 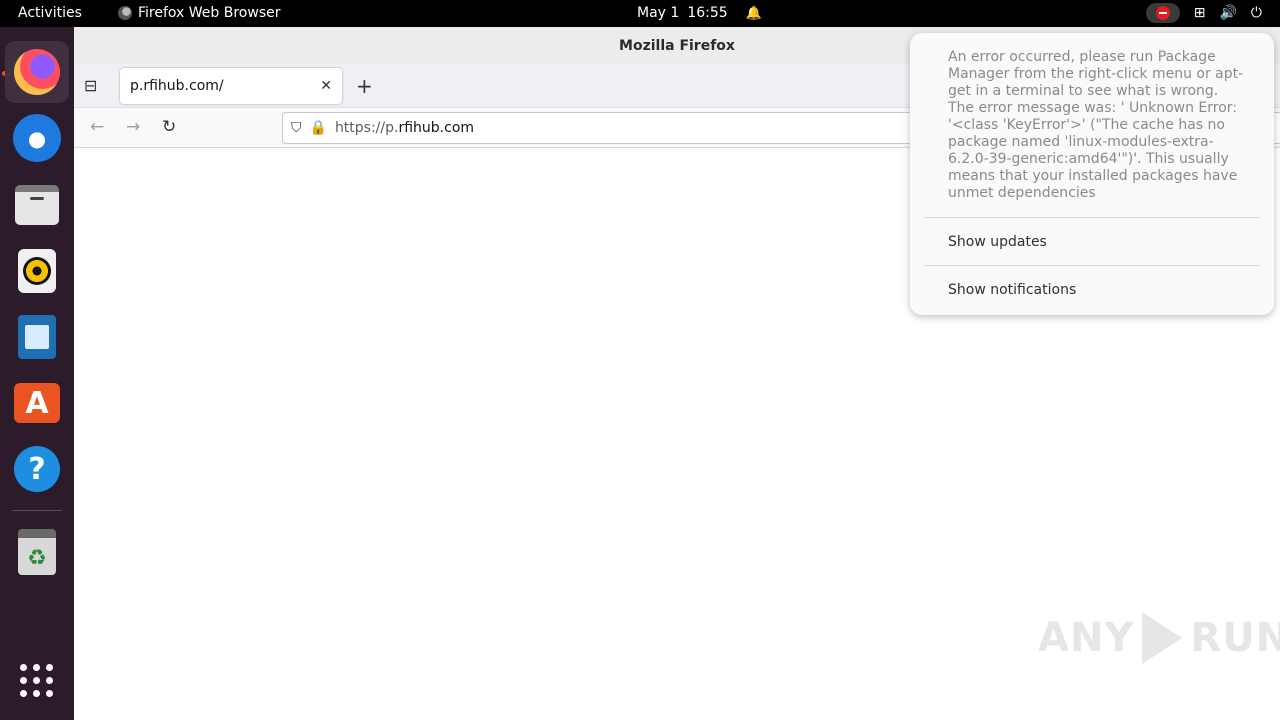 I want to click on play-icon, so click(x=1162, y=638).